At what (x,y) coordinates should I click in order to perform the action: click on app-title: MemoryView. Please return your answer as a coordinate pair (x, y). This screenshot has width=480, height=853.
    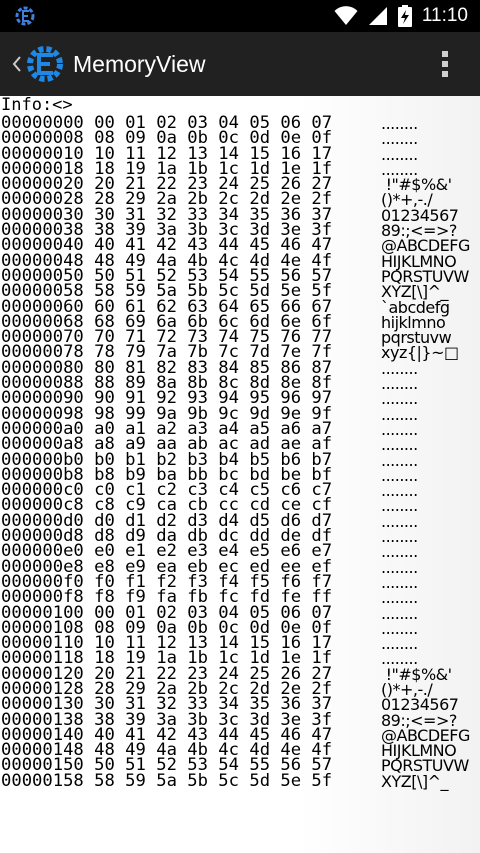
    Looking at the image, I should click on (139, 63).